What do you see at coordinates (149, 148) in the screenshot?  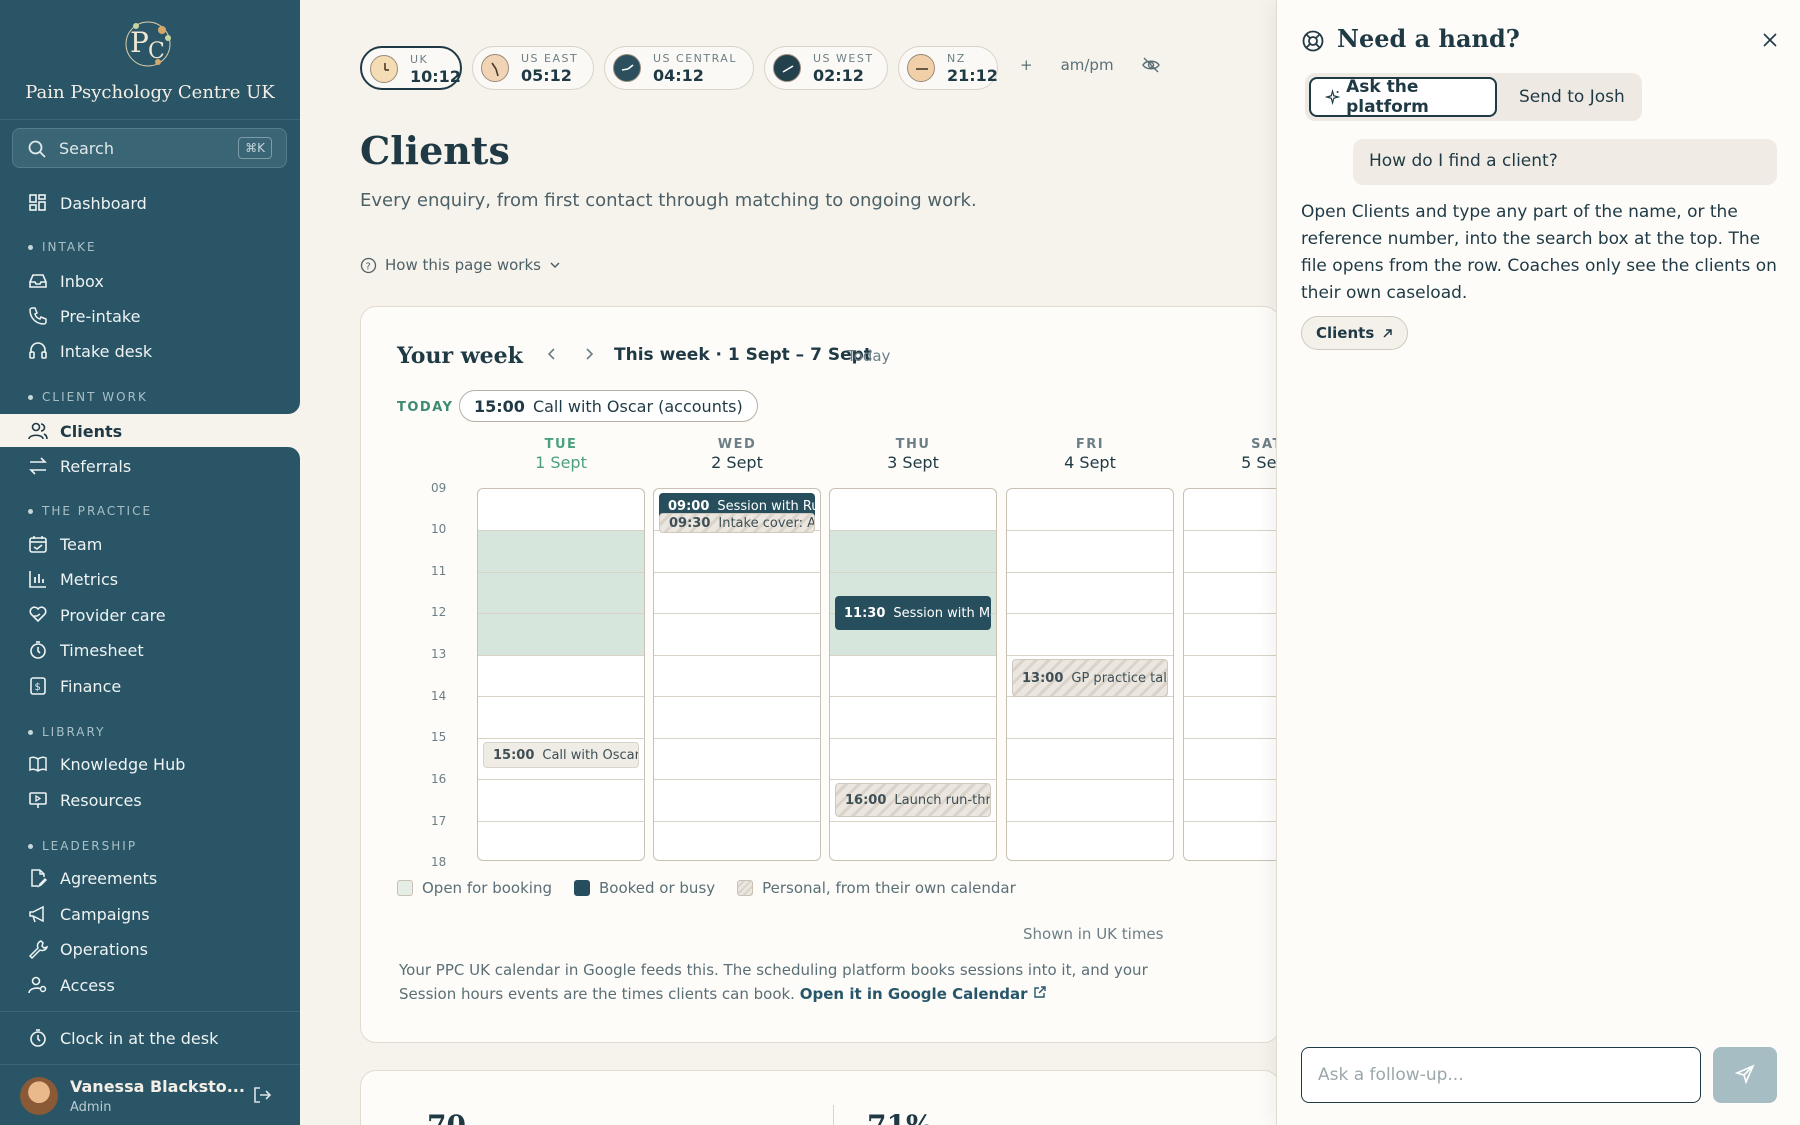 I see `search-button: Search ⌘K` at bounding box center [149, 148].